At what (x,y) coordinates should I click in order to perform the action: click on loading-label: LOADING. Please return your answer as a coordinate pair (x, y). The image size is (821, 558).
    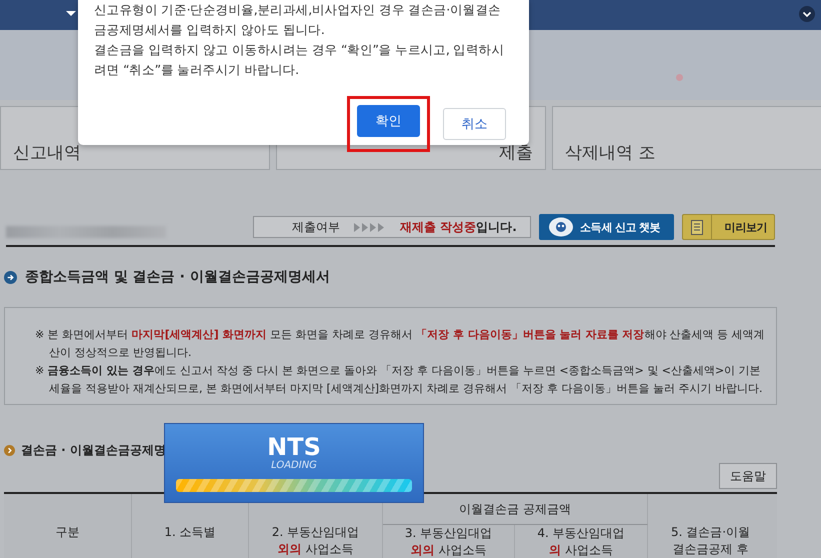
    Looking at the image, I should click on (294, 465).